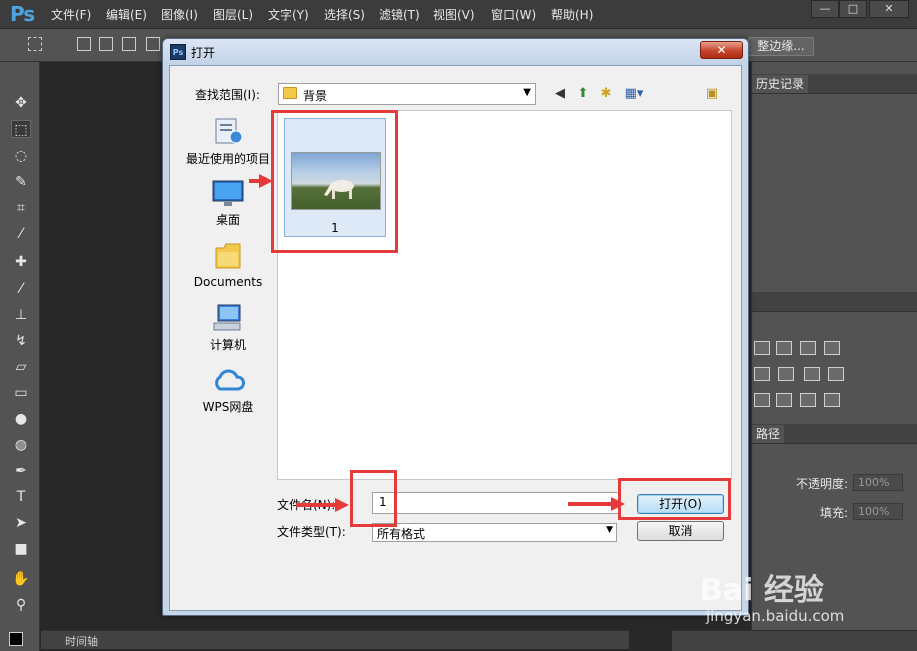  Describe the element at coordinates (399, 14) in the screenshot. I see `menu-filter: 滤镜(T)` at that location.